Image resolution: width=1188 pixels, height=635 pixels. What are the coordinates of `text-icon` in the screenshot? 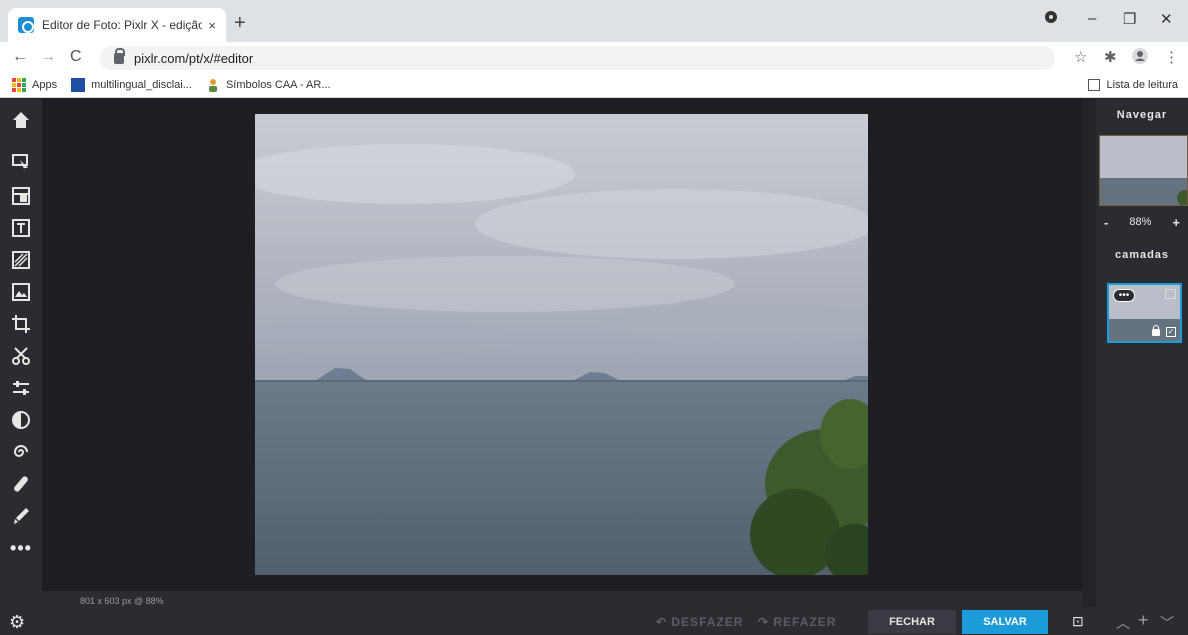 It's located at (21, 228).